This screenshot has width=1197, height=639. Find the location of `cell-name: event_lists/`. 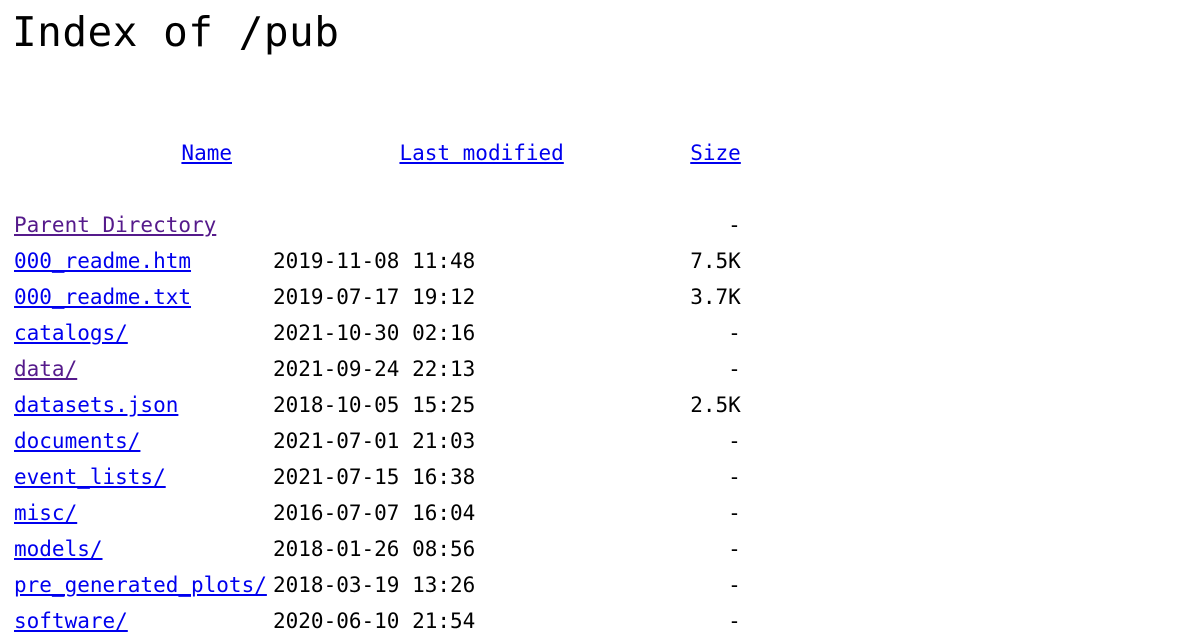

cell-name: event_lists/ is located at coordinates (136, 477).